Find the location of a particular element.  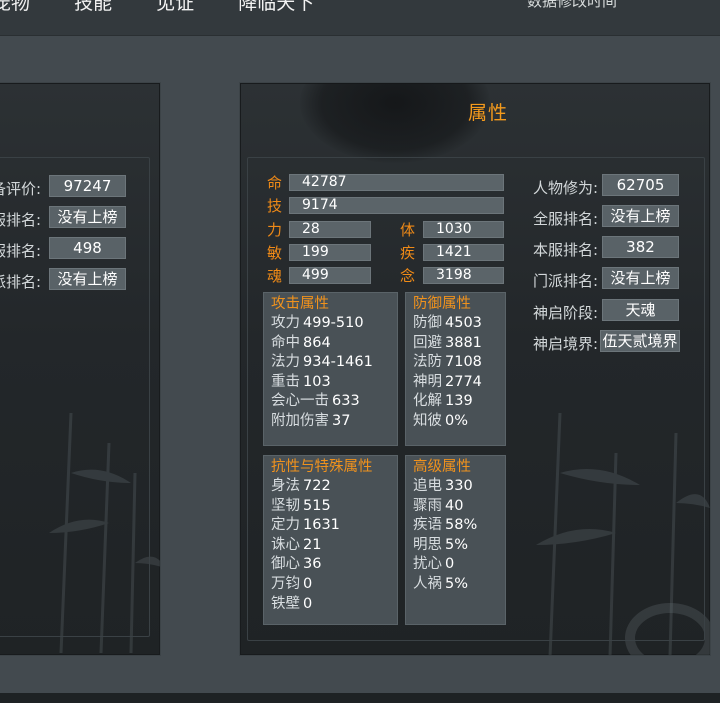

hp-label: 命 is located at coordinates (275, 183).